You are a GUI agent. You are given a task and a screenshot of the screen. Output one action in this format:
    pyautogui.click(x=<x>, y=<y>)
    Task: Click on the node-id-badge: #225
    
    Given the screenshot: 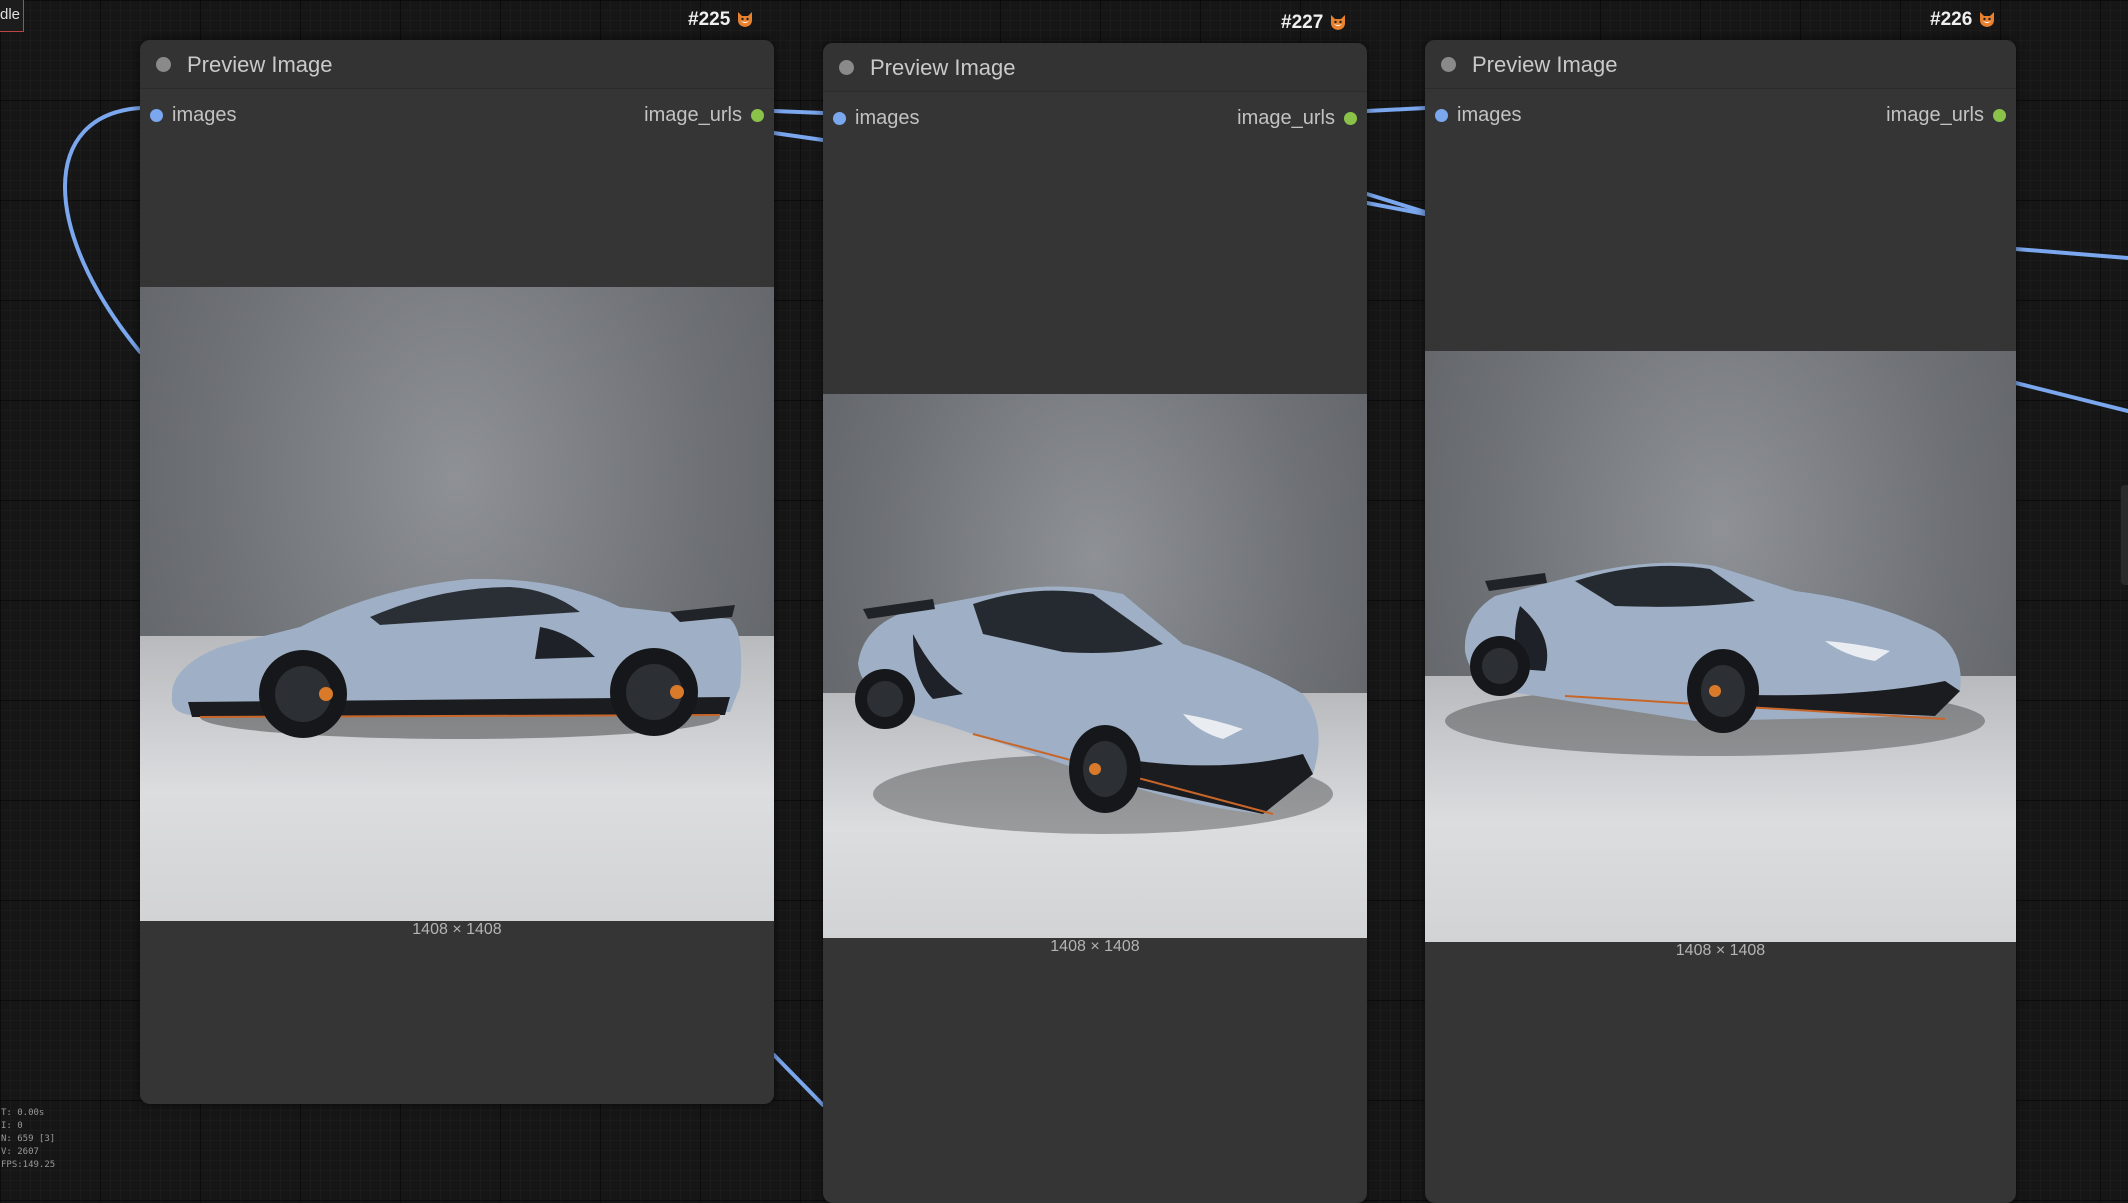 What is the action you would take?
    pyautogui.click(x=721, y=20)
    